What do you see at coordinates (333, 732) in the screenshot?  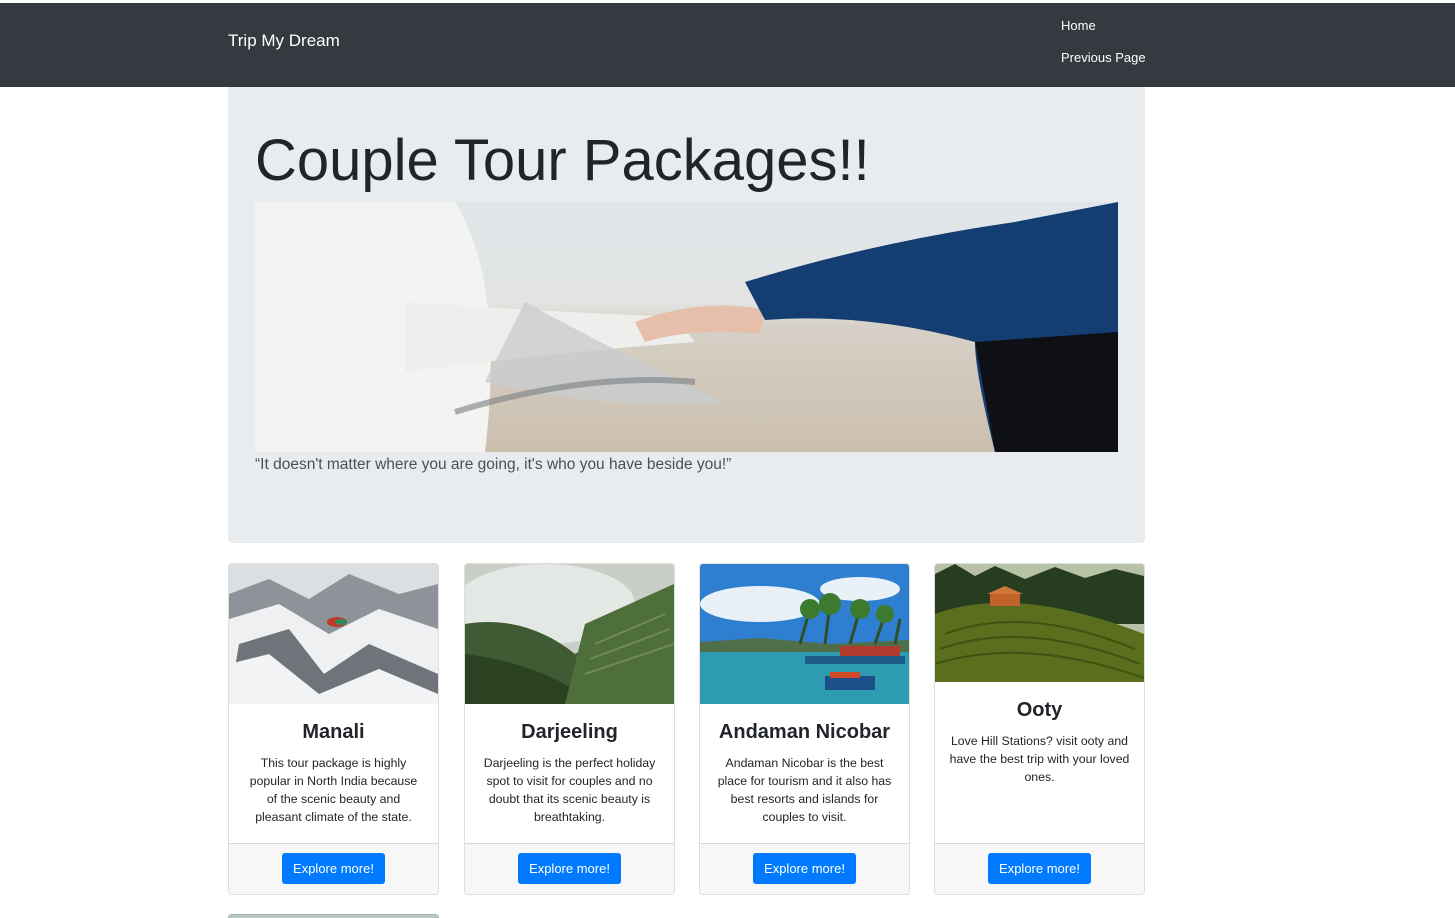 I see `card-title-manali: Manali` at bounding box center [333, 732].